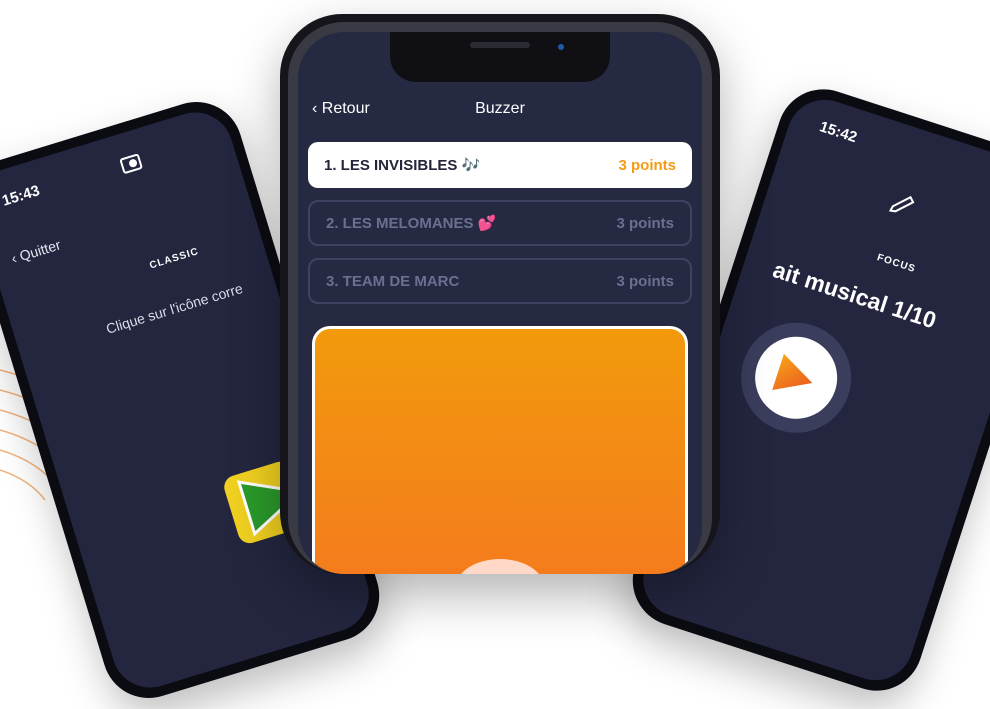  Describe the element at coordinates (500, 450) in the screenshot. I see `buzzer-button` at that location.